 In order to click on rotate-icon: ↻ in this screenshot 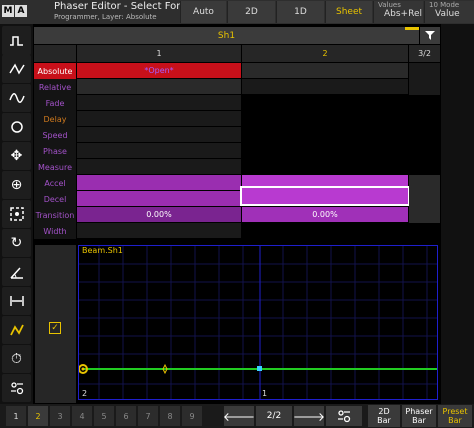, I will do `click(16, 243)`.